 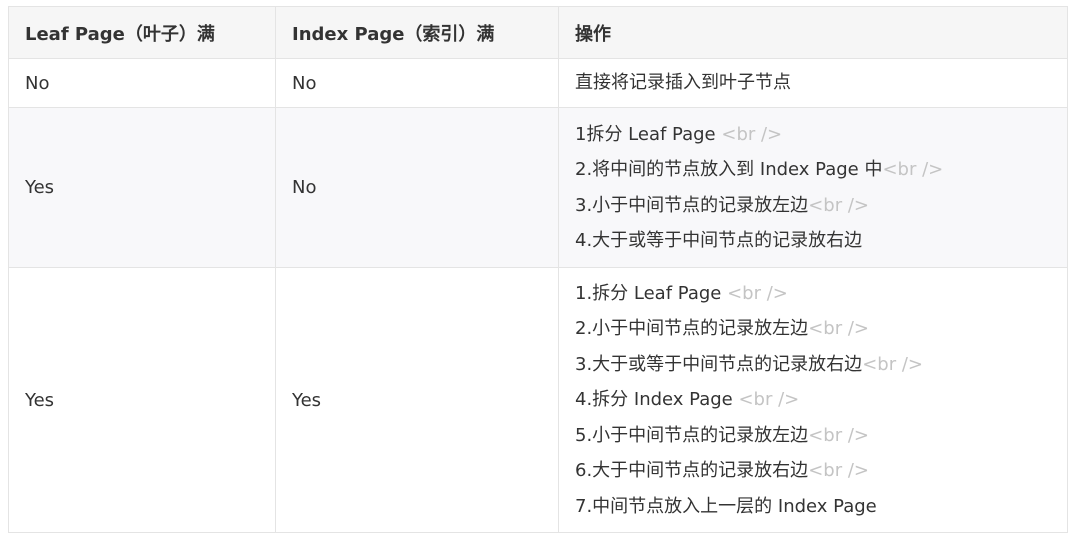 What do you see at coordinates (719, 240) in the screenshot?
I see `step-text: 4.大于或等于中间节点的记录放右边` at bounding box center [719, 240].